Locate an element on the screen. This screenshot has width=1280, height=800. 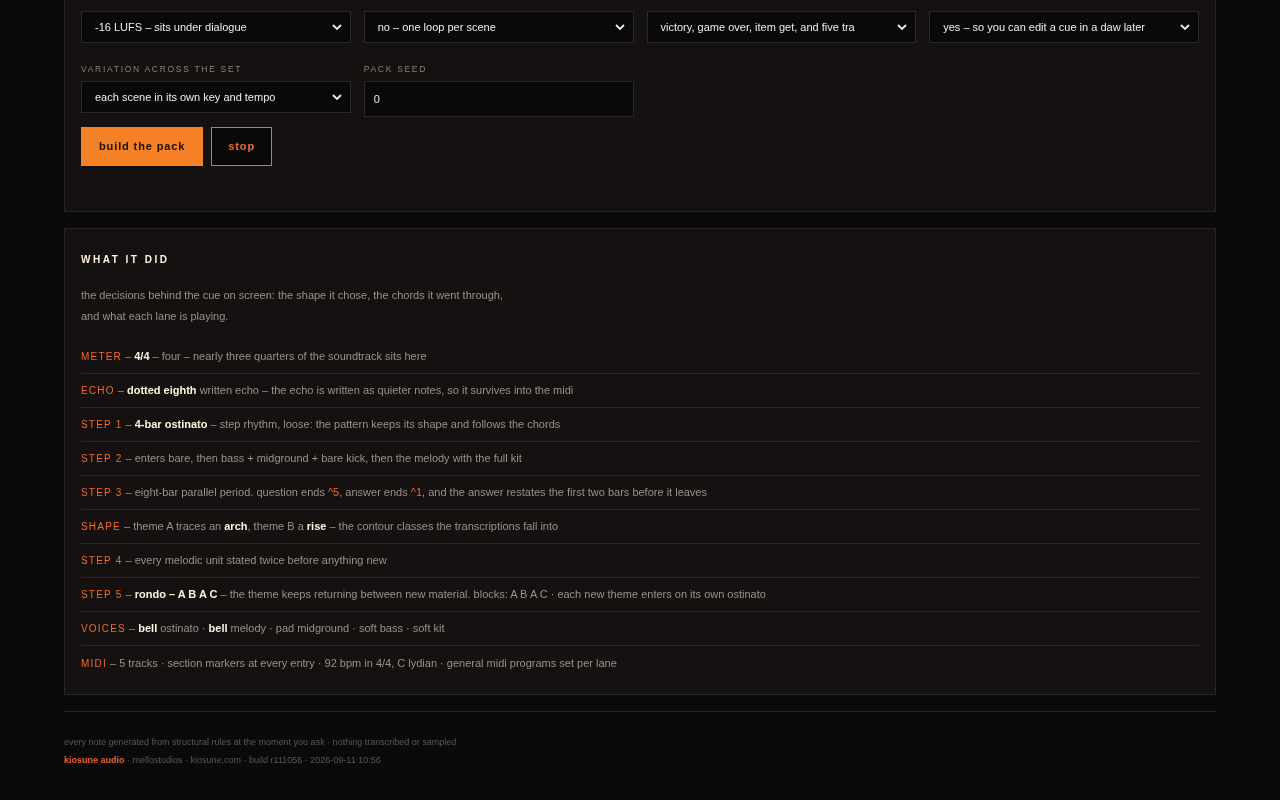
section-title: WHAT IT DID is located at coordinates (126, 260).